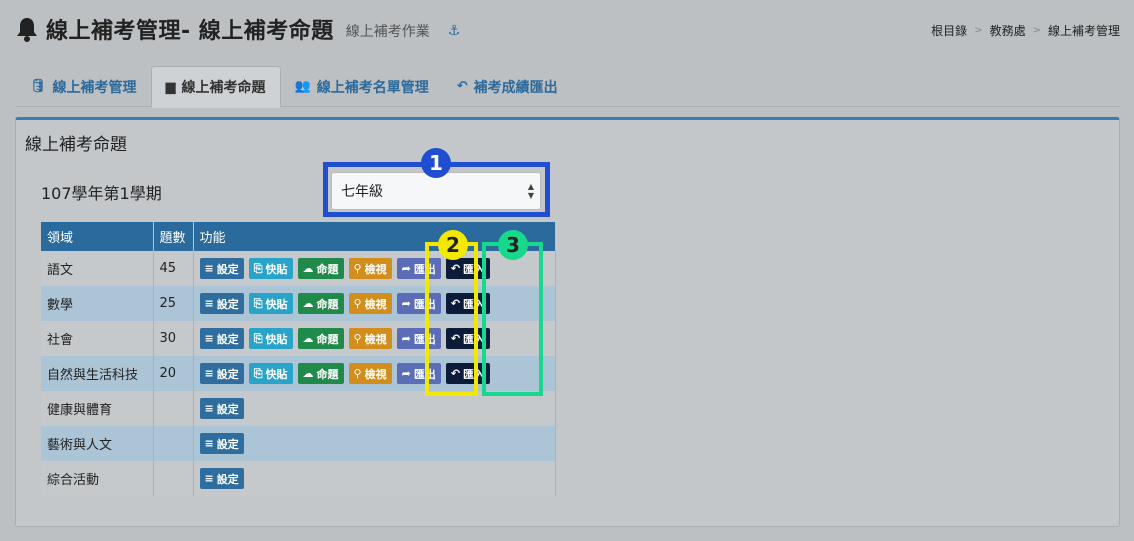 This screenshot has height=541, width=1134. Describe the element at coordinates (372, 87) in the screenshot. I see `tab-label: 線上補考名單管理` at that location.